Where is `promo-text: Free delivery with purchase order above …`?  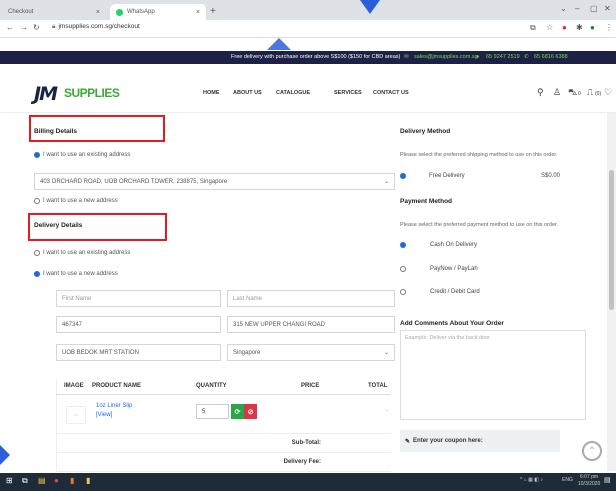 promo-text: Free delivery with purchase order above … is located at coordinates (316, 57).